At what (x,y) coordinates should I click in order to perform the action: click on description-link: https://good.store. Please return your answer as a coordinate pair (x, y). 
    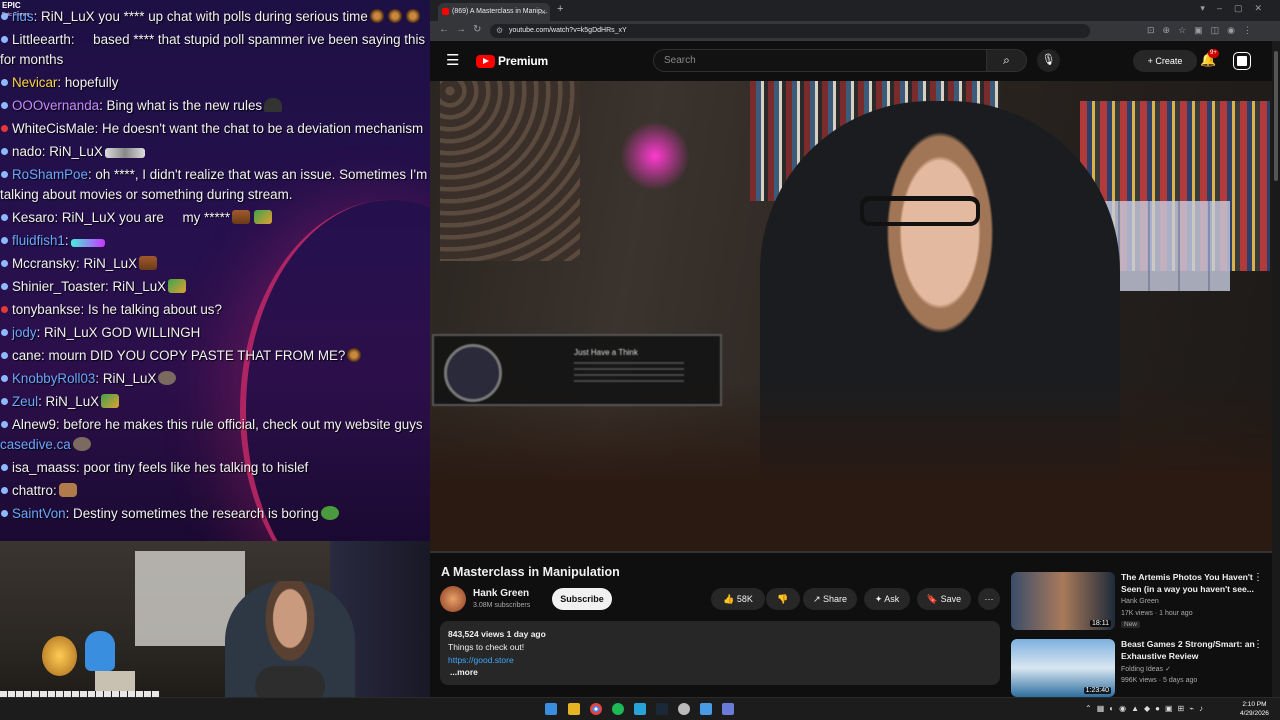
    Looking at the image, I should click on (481, 660).